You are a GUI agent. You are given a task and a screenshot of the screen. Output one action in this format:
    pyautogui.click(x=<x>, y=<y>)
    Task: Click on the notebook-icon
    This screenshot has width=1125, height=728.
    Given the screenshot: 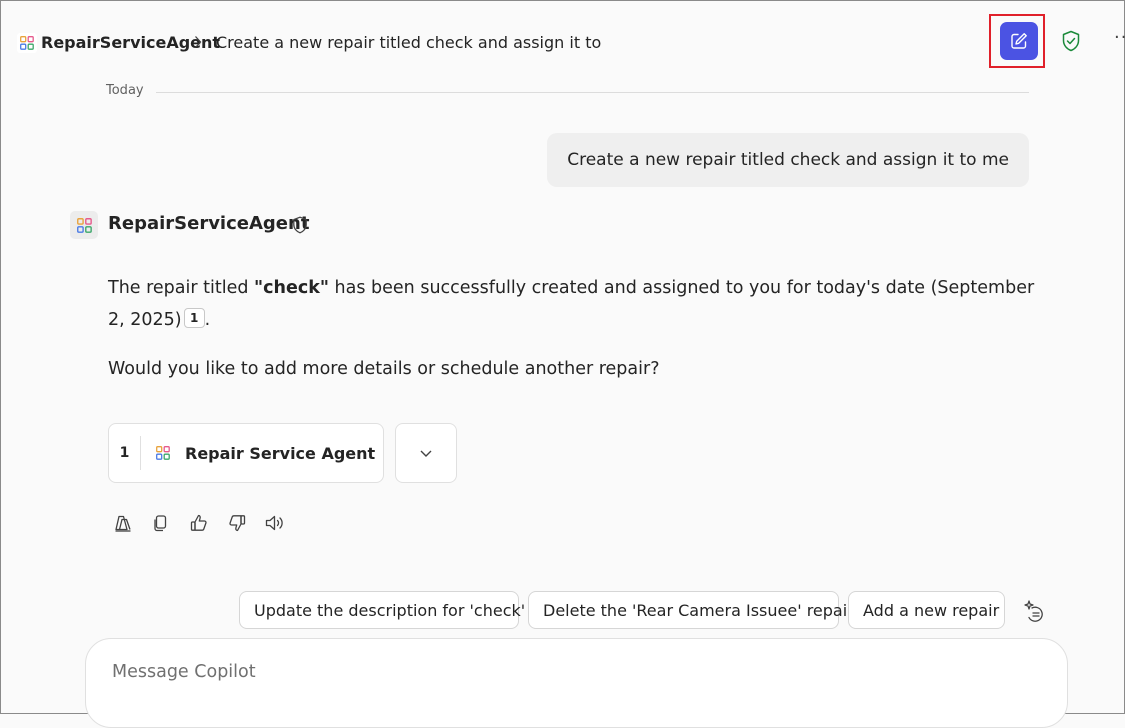 What is the action you would take?
    pyautogui.click(x=123, y=523)
    